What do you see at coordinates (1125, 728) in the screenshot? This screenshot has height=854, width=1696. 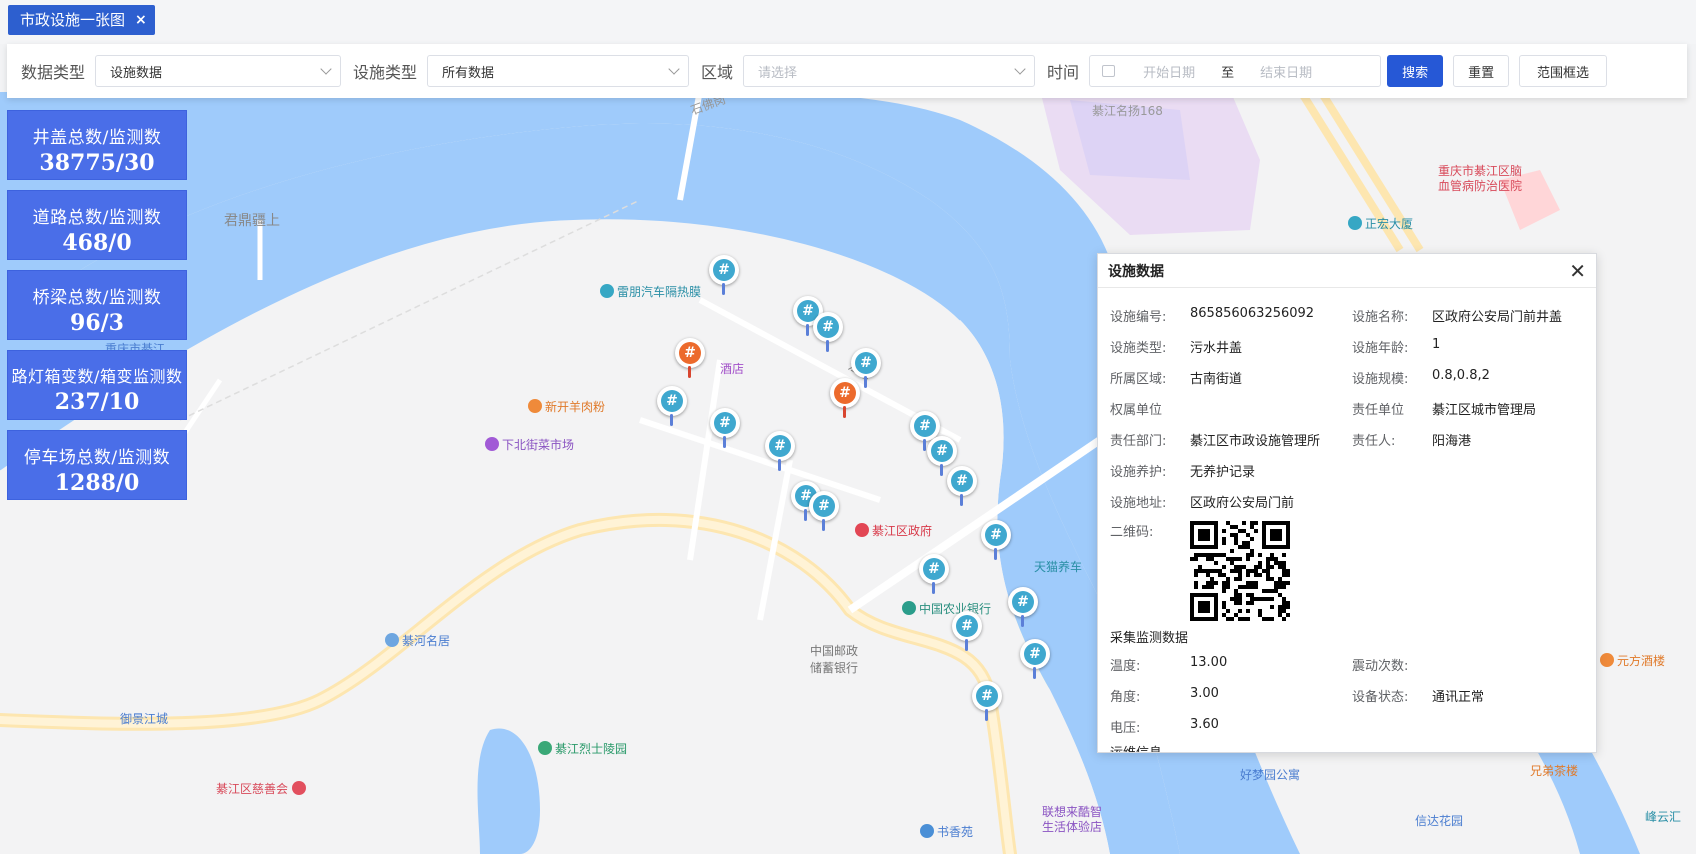 I see `field-label: 电压:` at bounding box center [1125, 728].